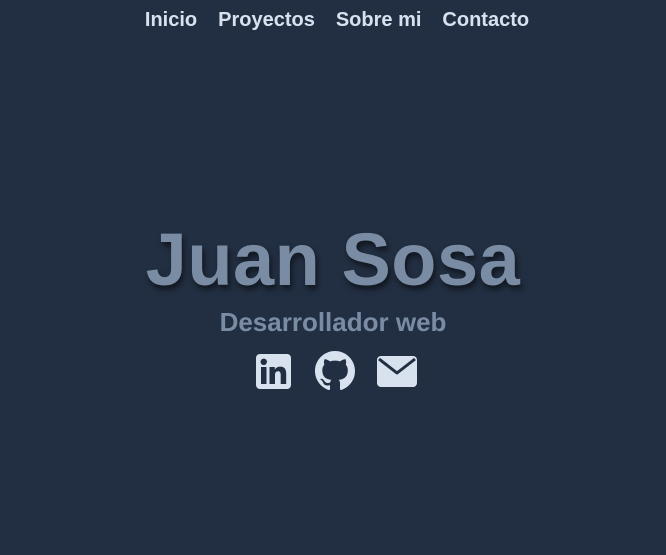  I want to click on hero-name: Juan Sosa, so click(333, 259).